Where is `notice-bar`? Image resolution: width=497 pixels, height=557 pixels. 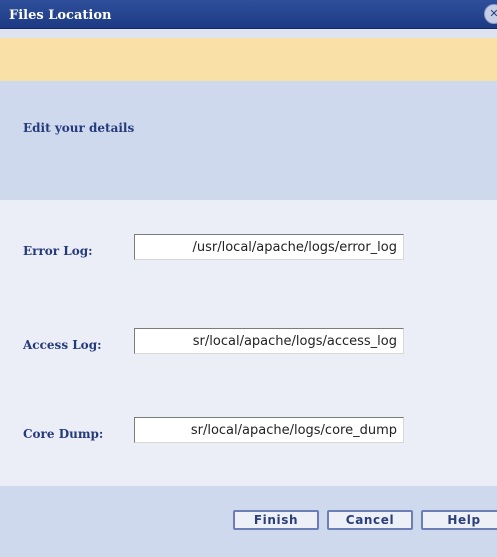
notice-bar is located at coordinates (248, 59).